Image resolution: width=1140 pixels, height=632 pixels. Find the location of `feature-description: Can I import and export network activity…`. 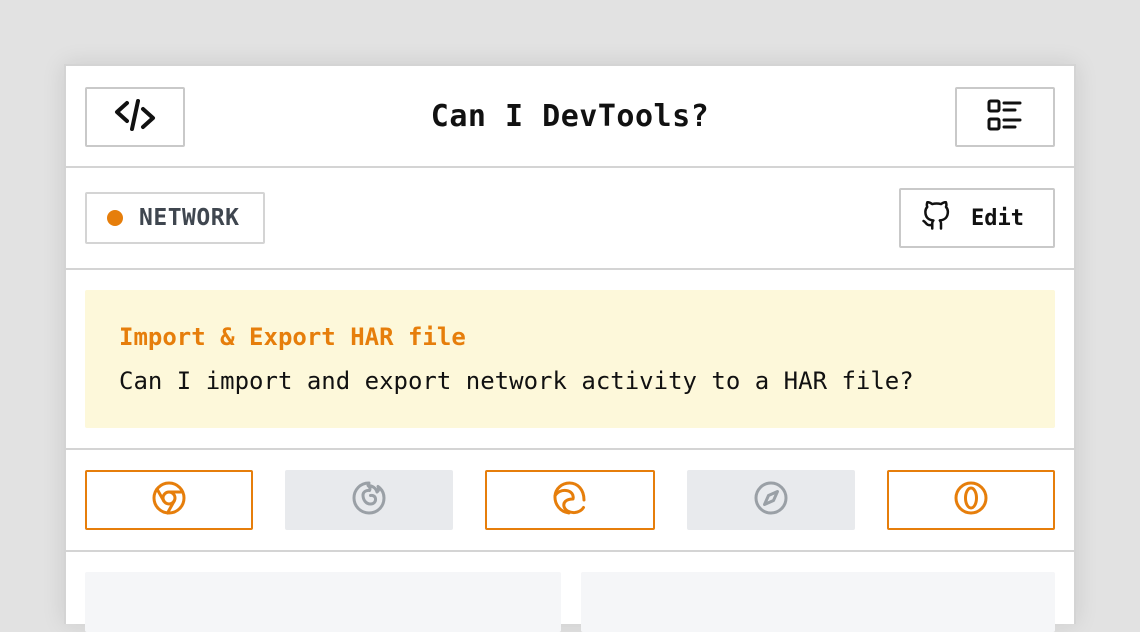

feature-description: Can I import and export network activity… is located at coordinates (516, 381).